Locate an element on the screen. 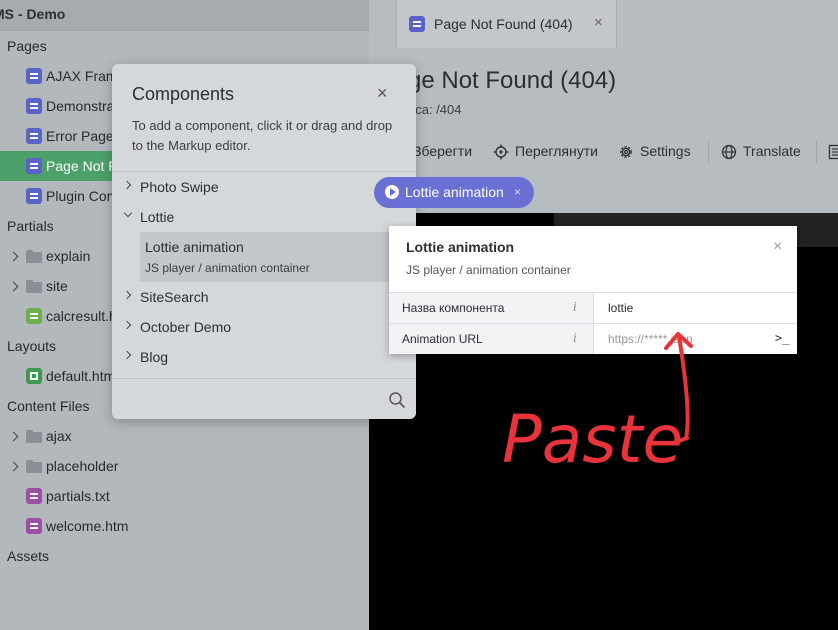 This screenshot has width=838, height=630. paste-annotation: Paste is located at coordinates (597, 405).